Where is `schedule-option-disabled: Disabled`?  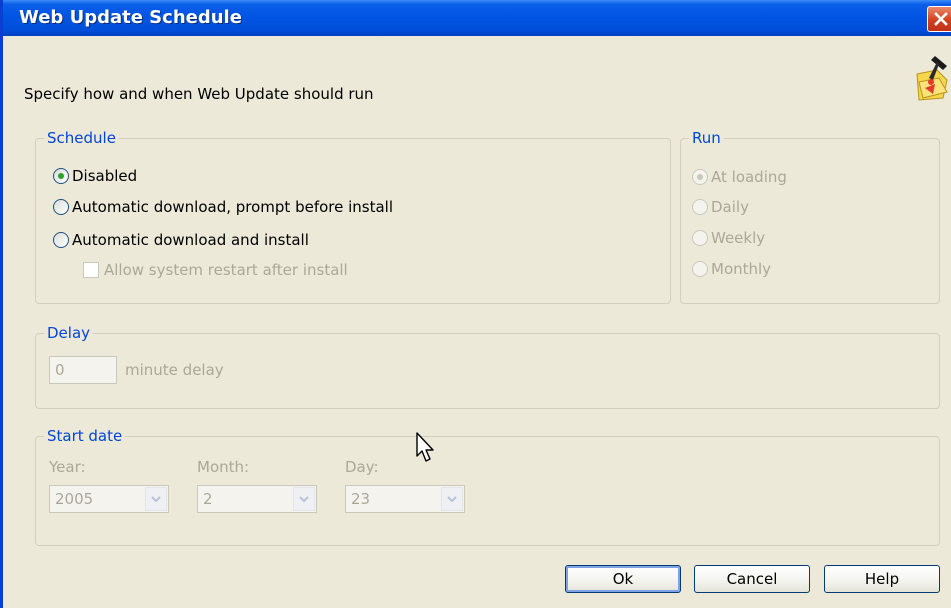 schedule-option-disabled: Disabled is located at coordinates (95, 176).